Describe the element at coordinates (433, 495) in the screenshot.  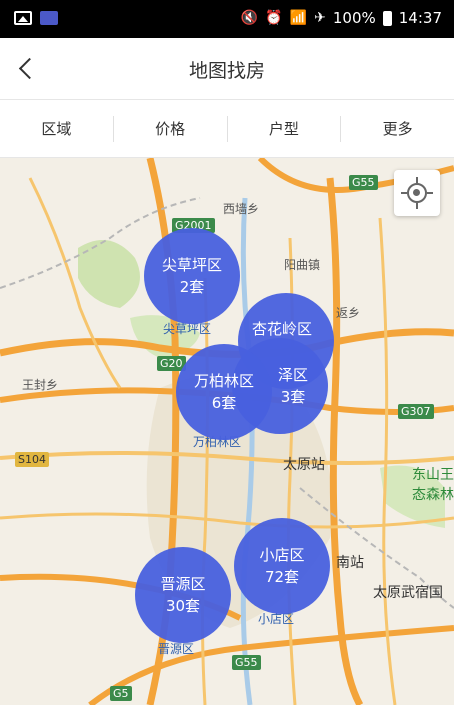
I see `place-label-taisenlin: 态森林` at that location.